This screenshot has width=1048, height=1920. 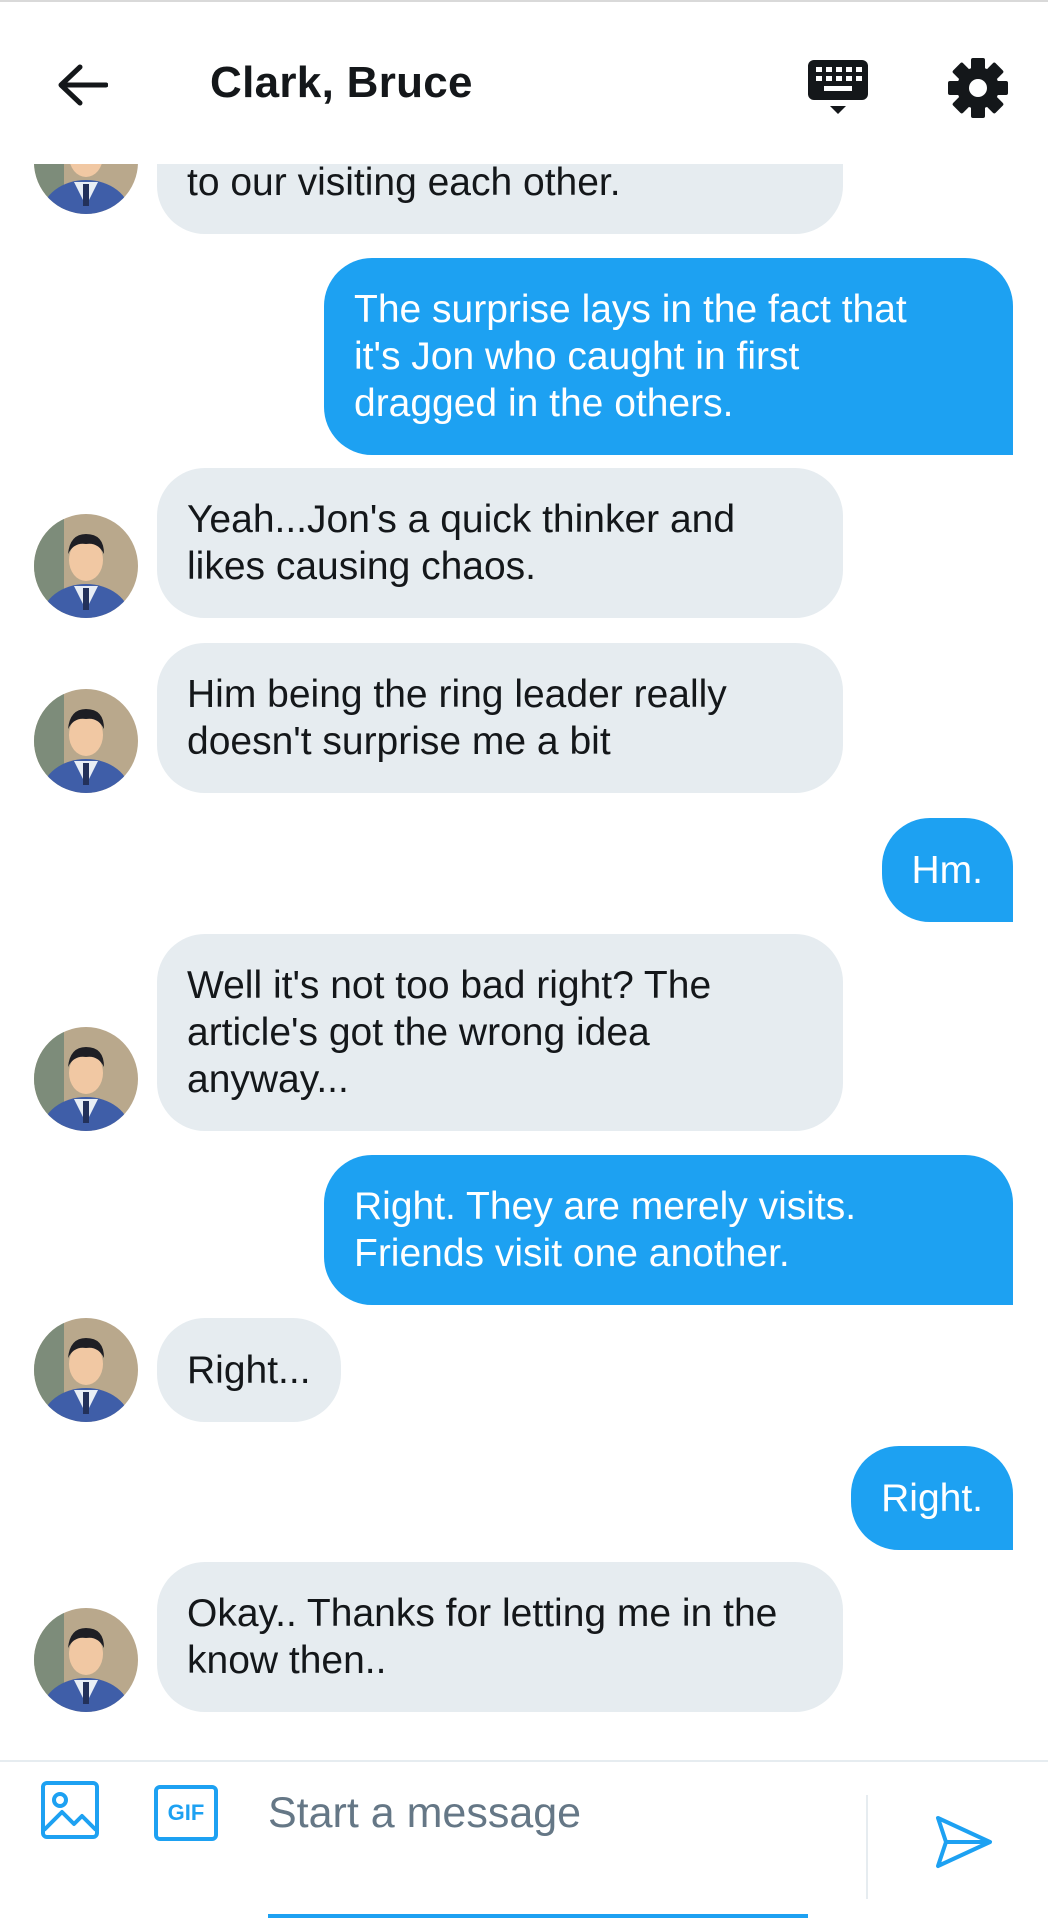 I want to click on image-icon, so click(x=70, y=1810).